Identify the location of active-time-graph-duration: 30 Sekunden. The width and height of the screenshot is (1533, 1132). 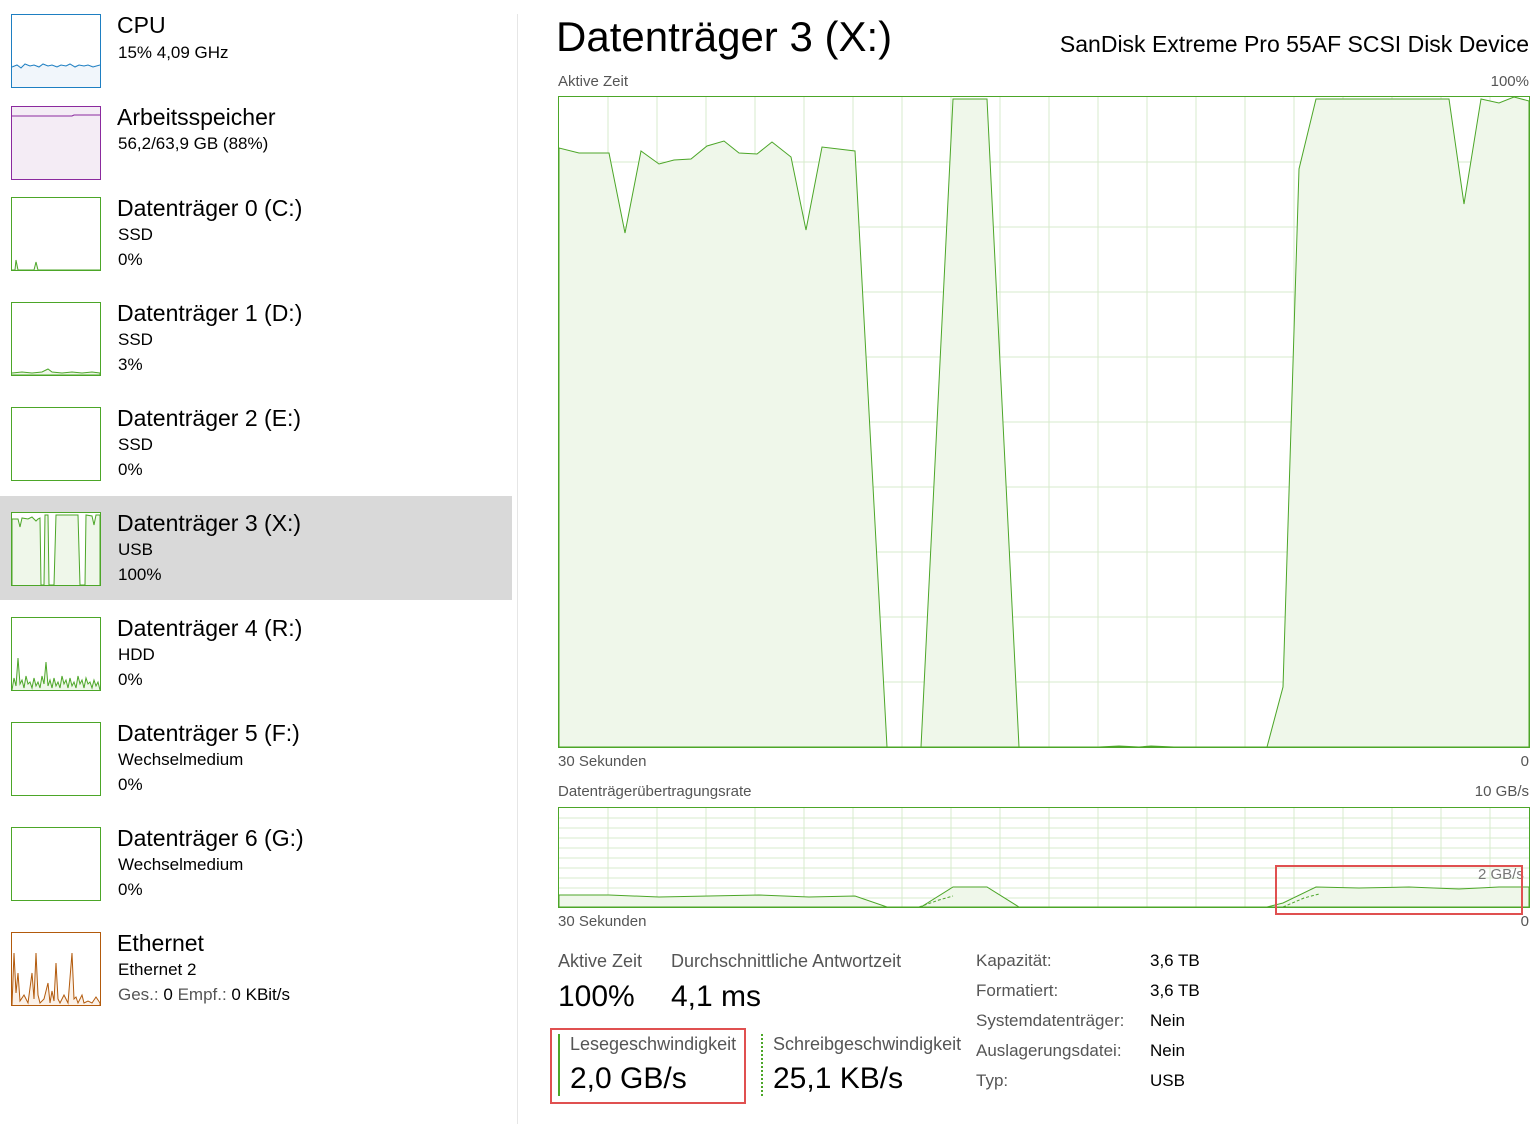
(602, 761).